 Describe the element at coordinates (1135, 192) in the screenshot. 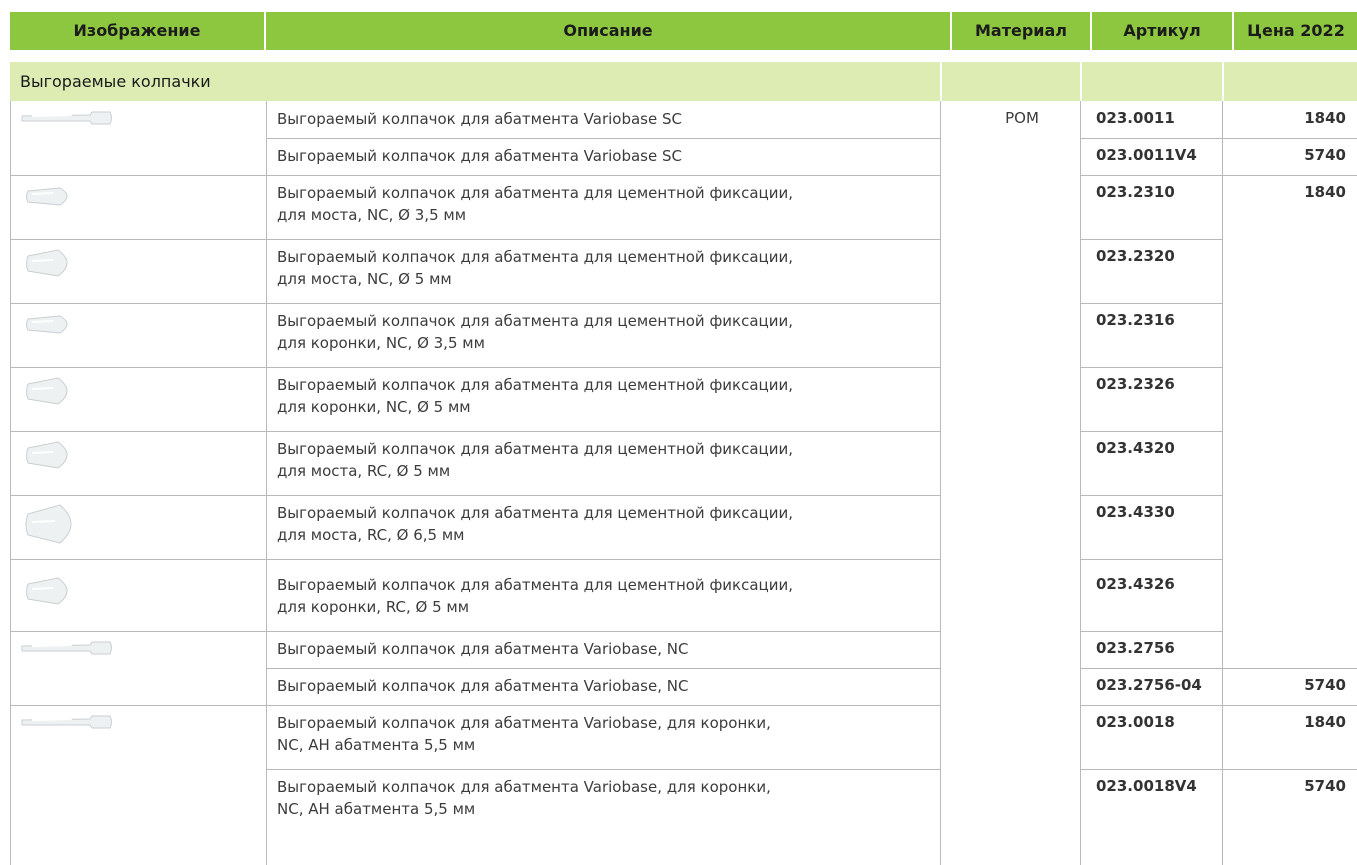

I see `article-number: 023.2310` at that location.